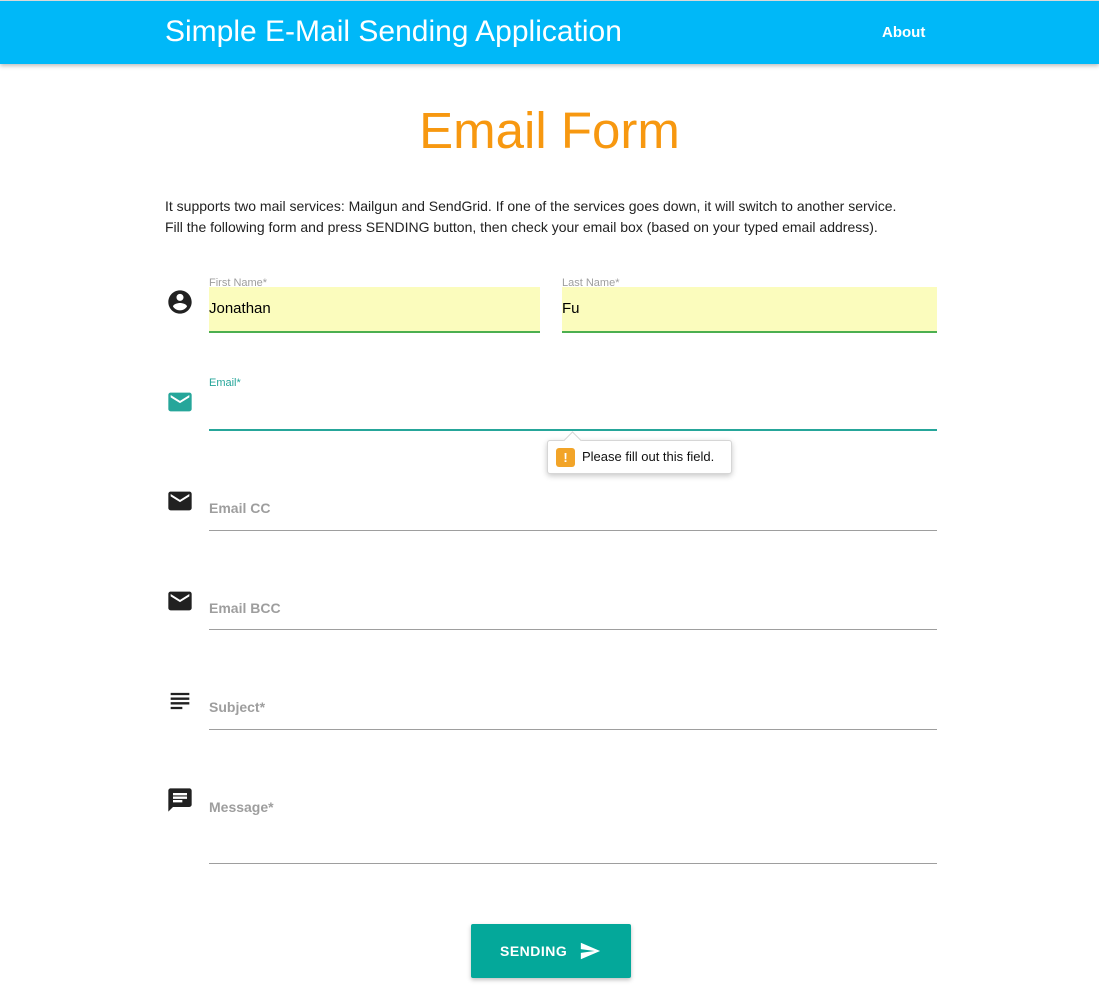 This screenshot has height=987, width=1099. Describe the element at coordinates (573, 629) in the screenshot. I see `email-bcc-underline` at that location.